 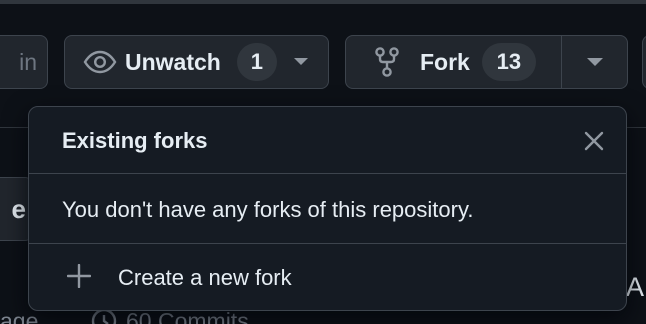 What do you see at coordinates (256, 62) in the screenshot?
I see `watch-count-badge: 1` at bounding box center [256, 62].